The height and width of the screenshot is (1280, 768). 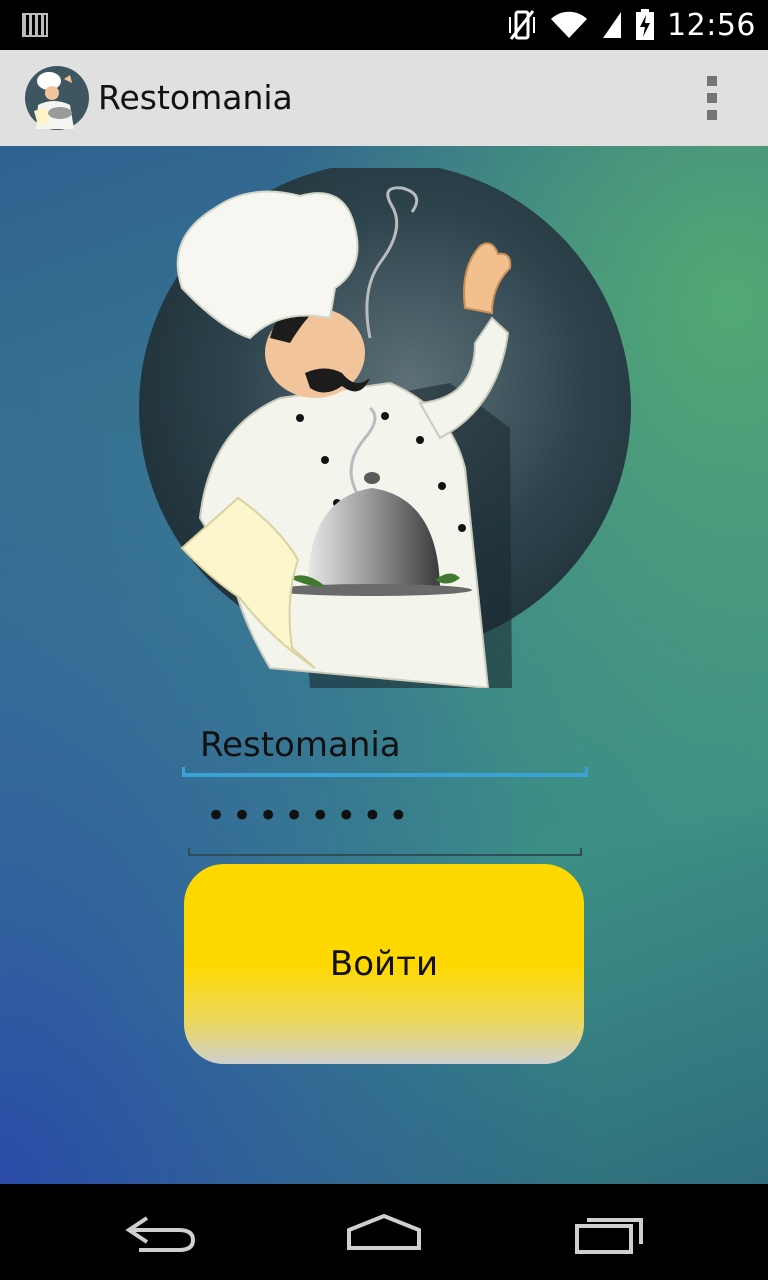 I want to click on login-button-label: Войти, so click(x=384, y=964).